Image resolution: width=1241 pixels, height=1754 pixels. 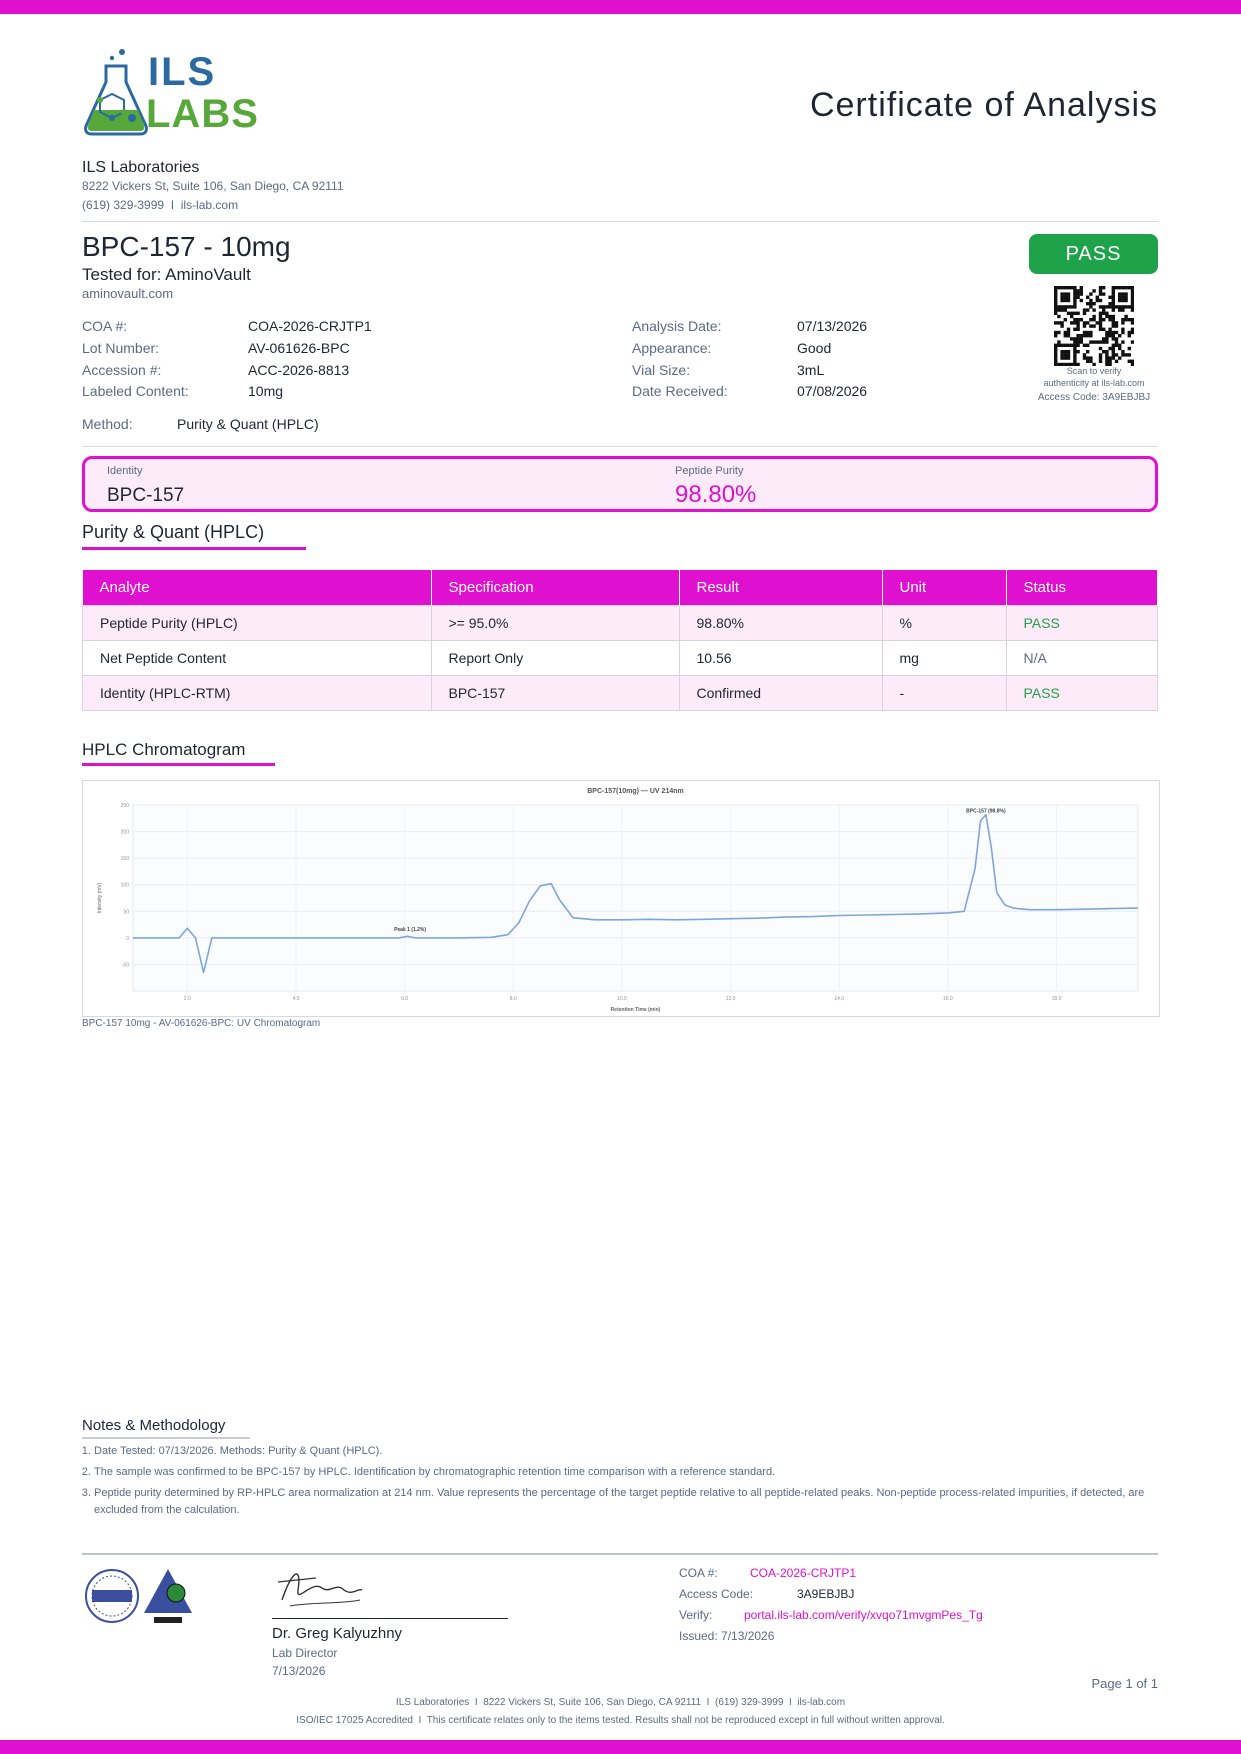 I want to click on lab-name: ILS Laboratories, so click(x=141, y=167).